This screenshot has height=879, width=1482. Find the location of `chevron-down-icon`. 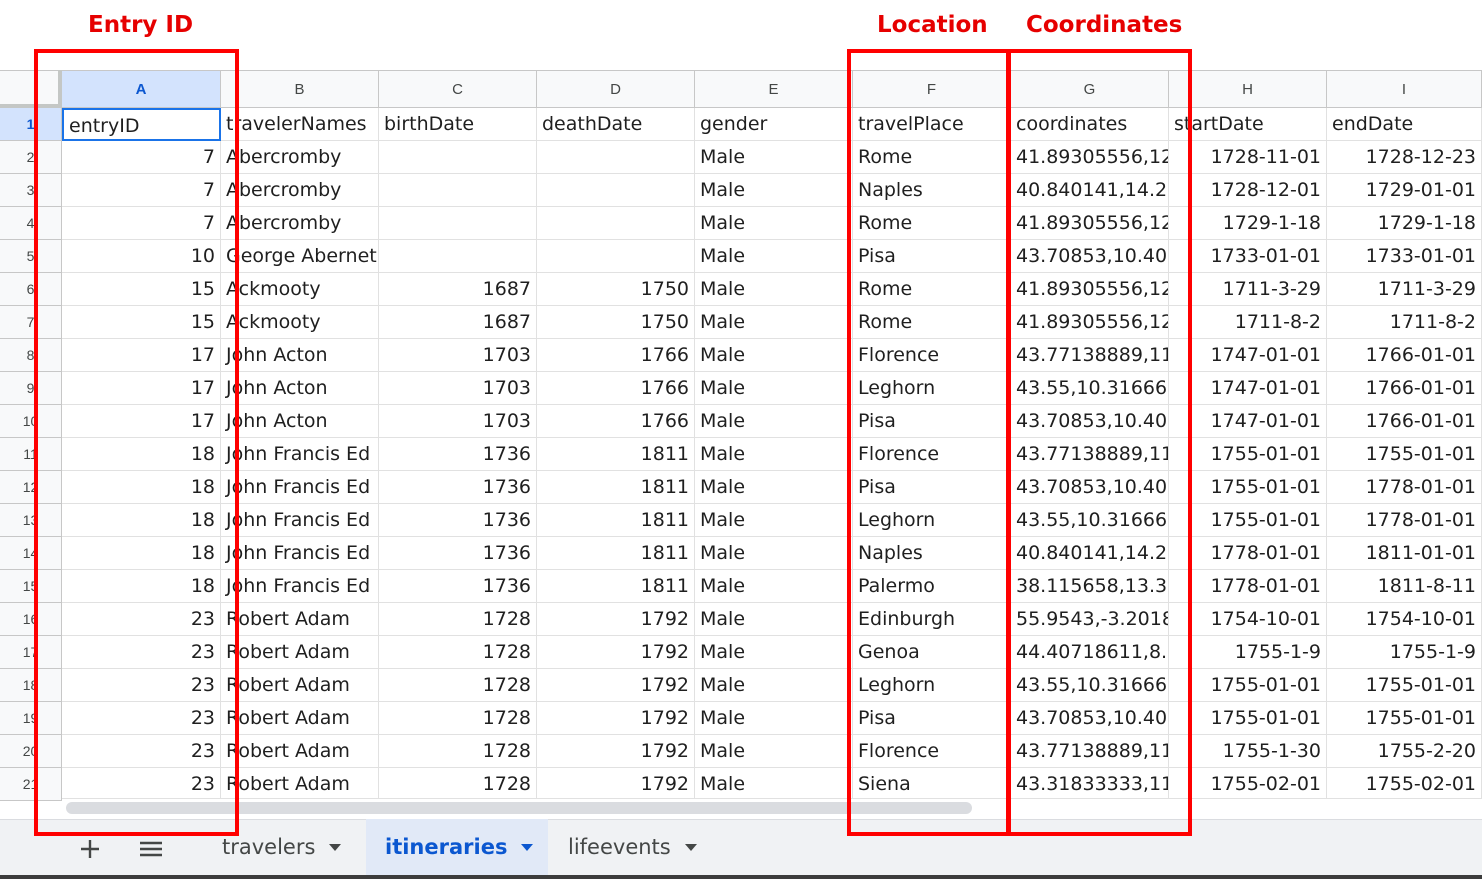

chevron-down-icon is located at coordinates (335, 847).